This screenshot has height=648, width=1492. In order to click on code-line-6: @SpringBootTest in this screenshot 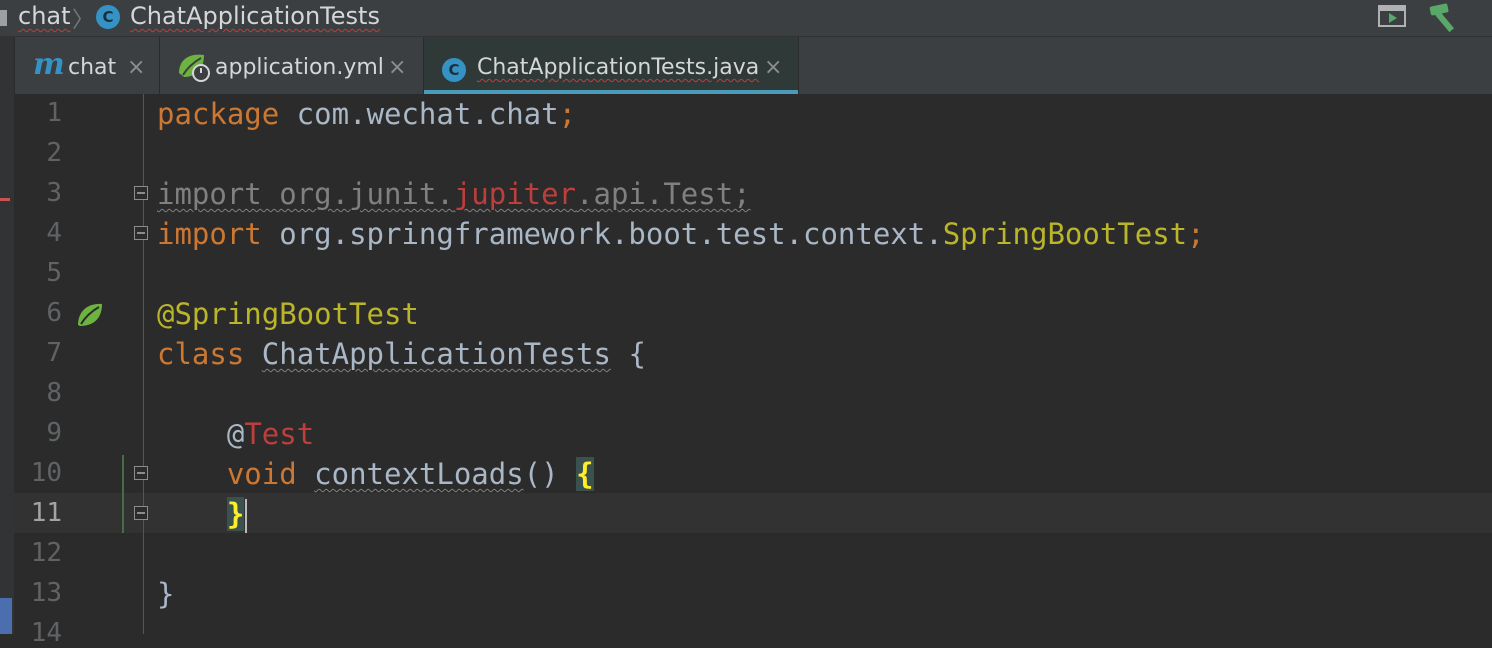, I will do `click(288, 314)`.